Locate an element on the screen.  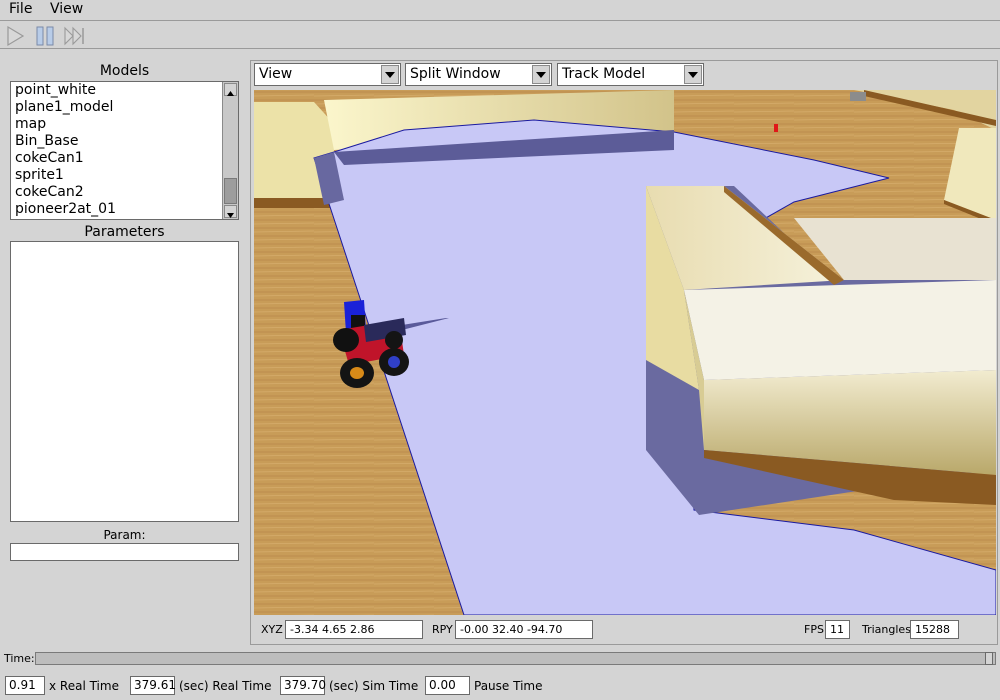
split-window-select: Split Window is located at coordinates (478, 74).